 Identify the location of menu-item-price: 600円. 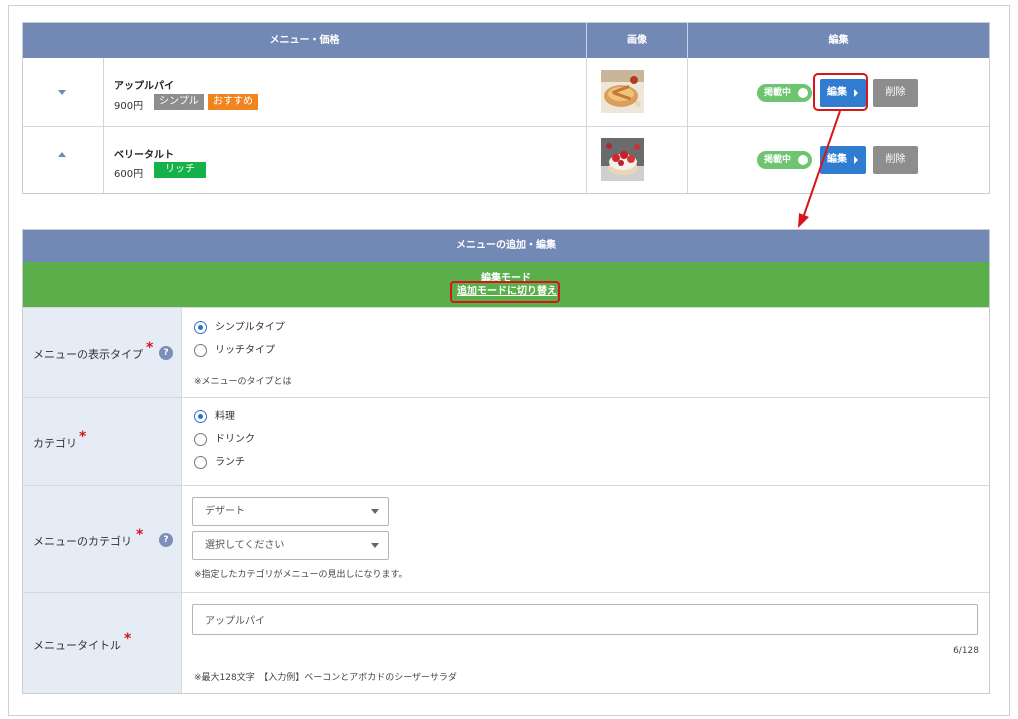
(129, 174).